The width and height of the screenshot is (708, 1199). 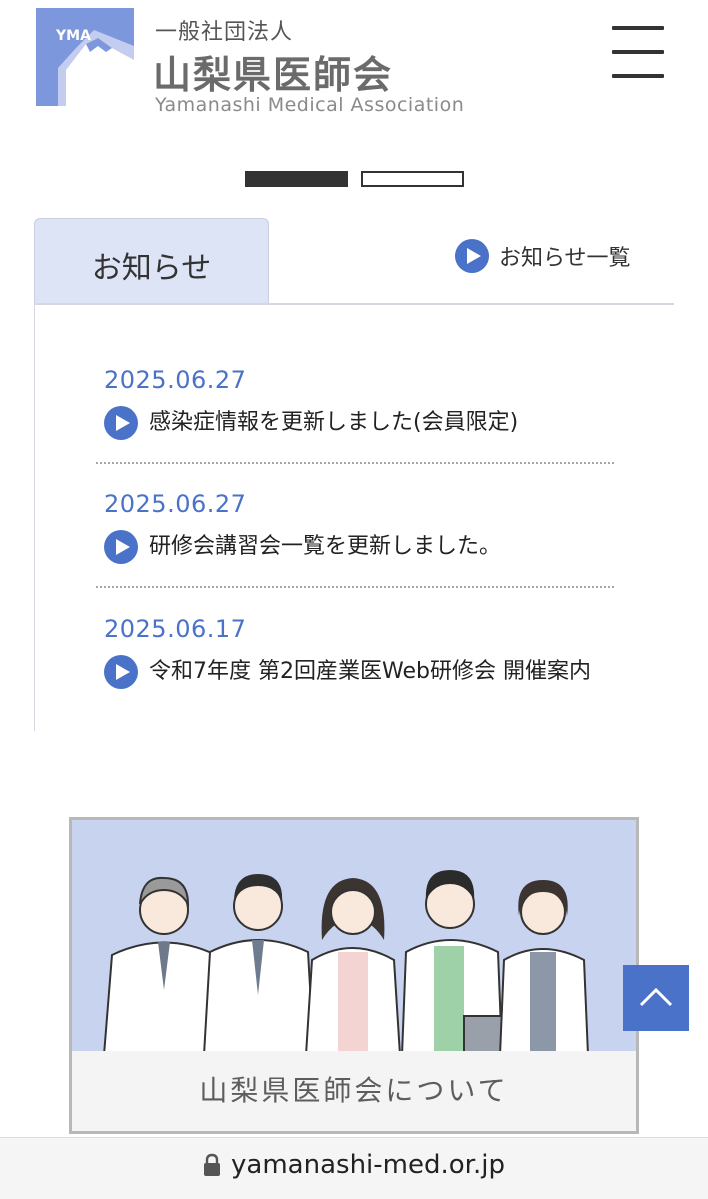 I want to click on news-item: 2025.06.17 令和7年度 第2回産業医Web研修会 開催案内, so click(x=360, y=651).